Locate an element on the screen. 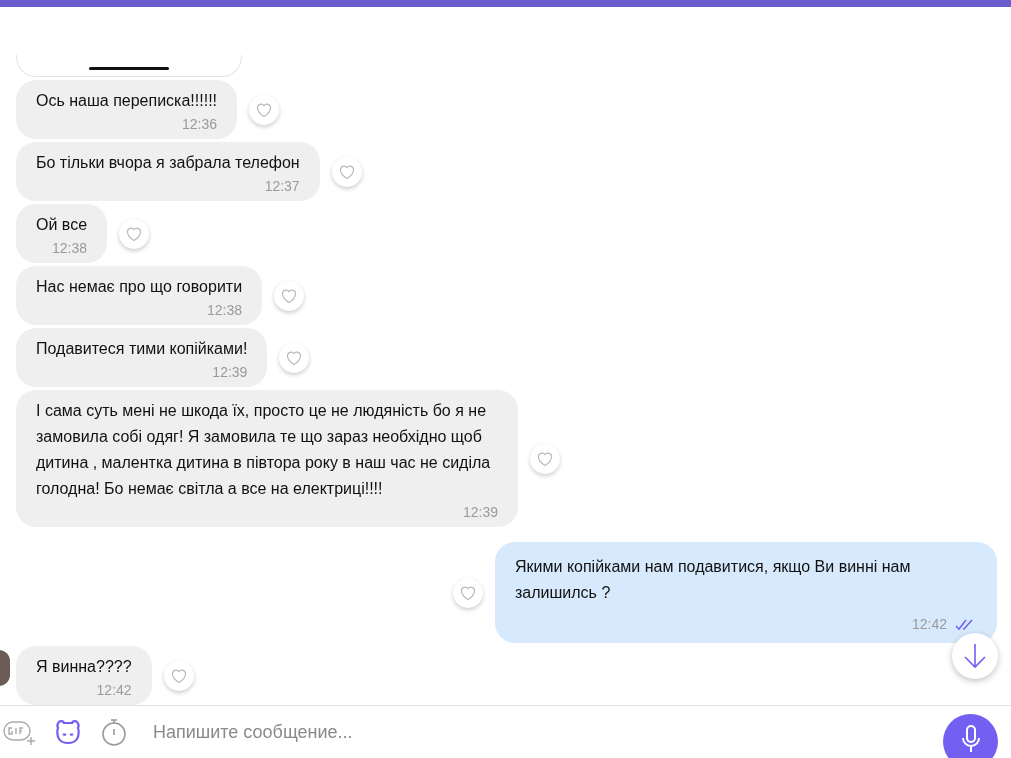 The width and height of the screenshot is (1011, 758). message-text: Ой все is located at coordinates (62, 225).